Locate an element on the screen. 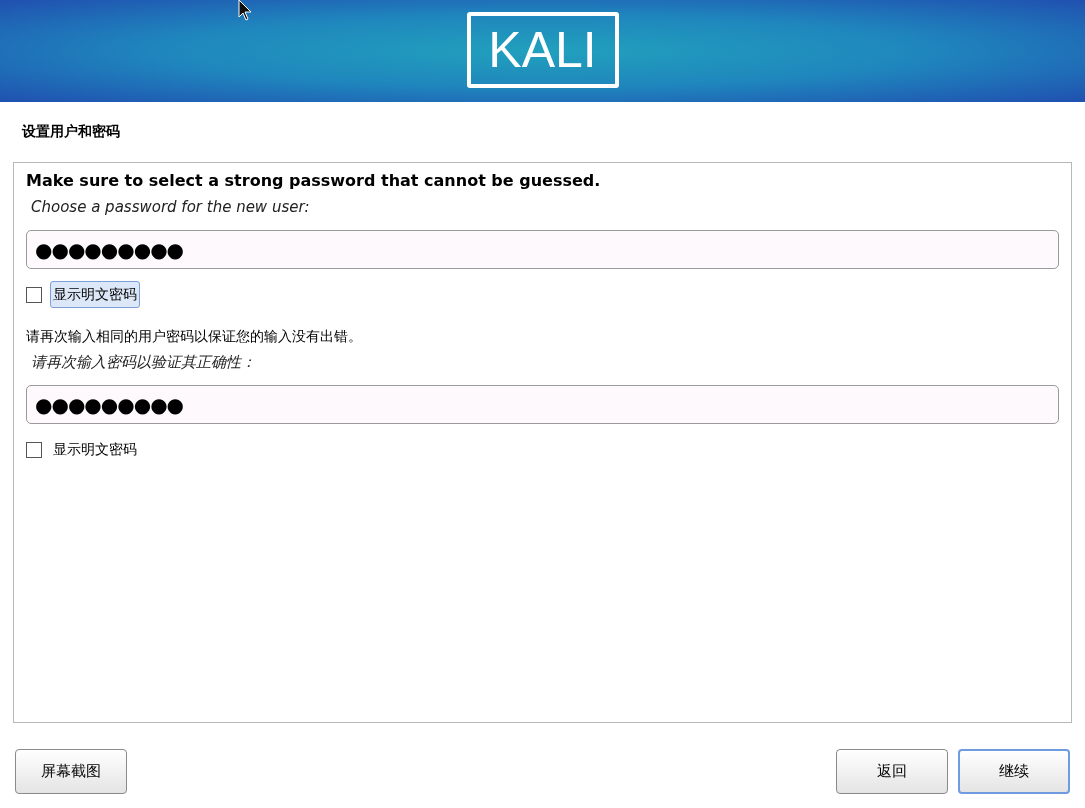 The height and width of the screenshot is (808, 1085). section-heading: 请再次输入相同的用户密码以保证您的输入没有出错。 is located at coordinates (194, 336).